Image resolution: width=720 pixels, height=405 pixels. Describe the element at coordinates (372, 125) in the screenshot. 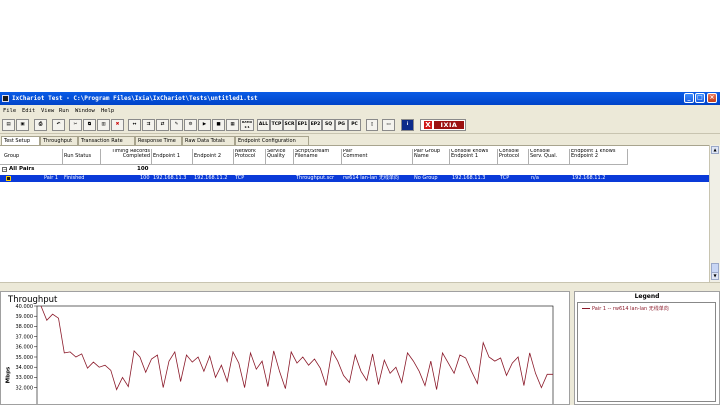

I see `document-icon: ▯` at that location.